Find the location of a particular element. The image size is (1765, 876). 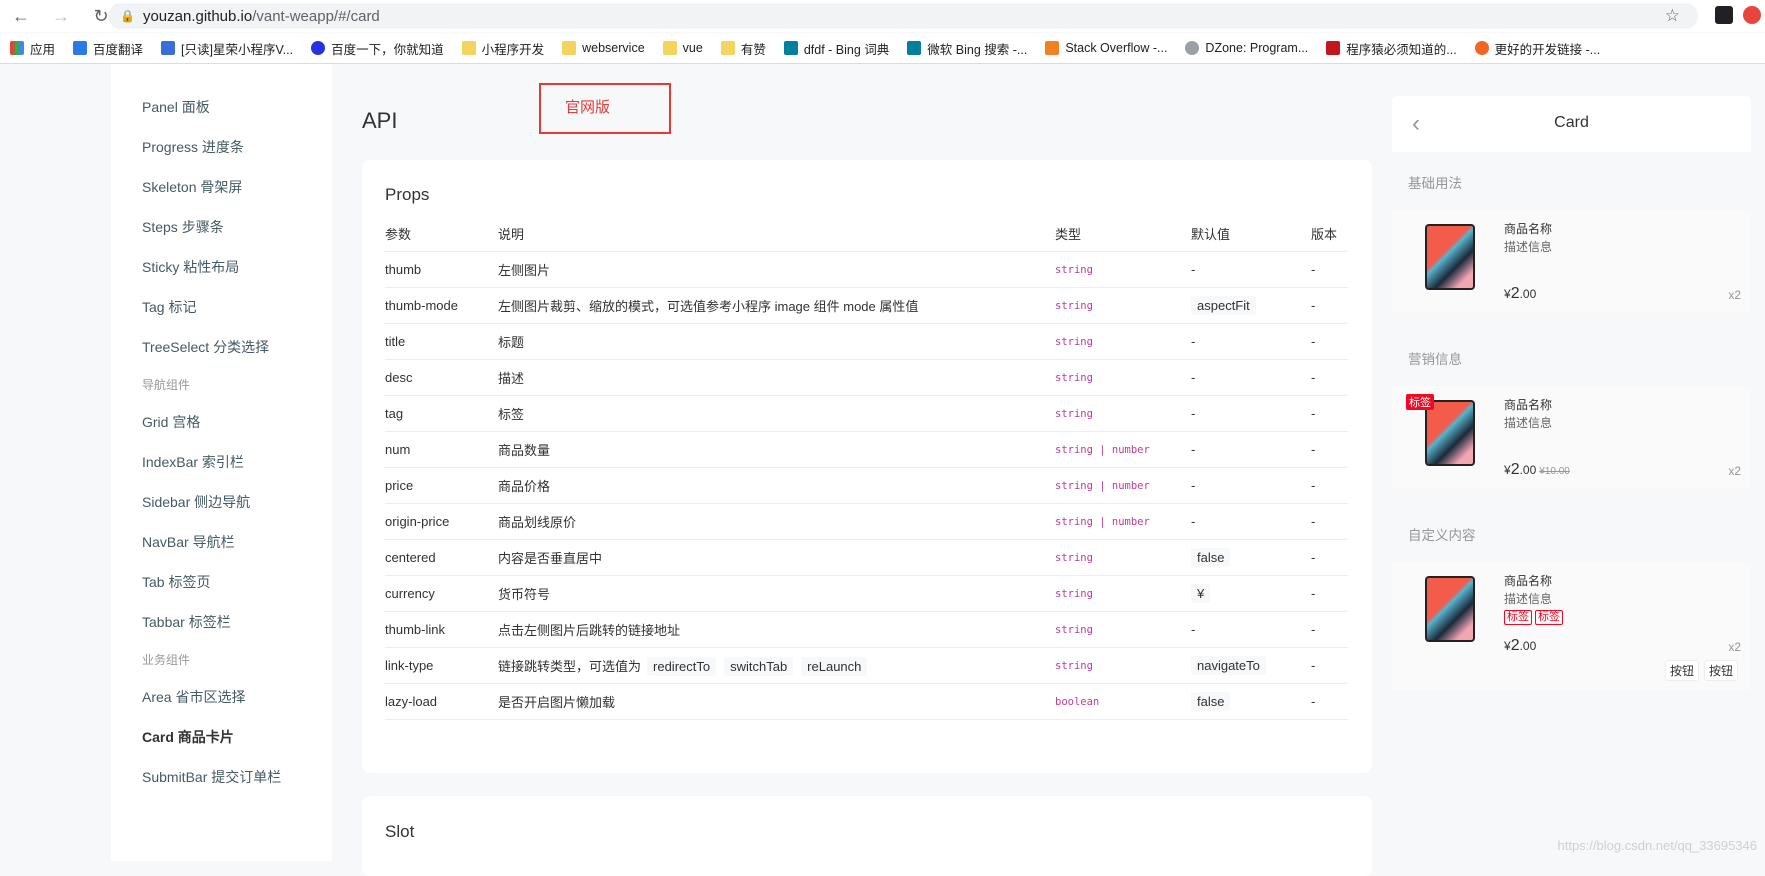

bookmark-item: 小程序开发 is located at coordinates (502, 48).